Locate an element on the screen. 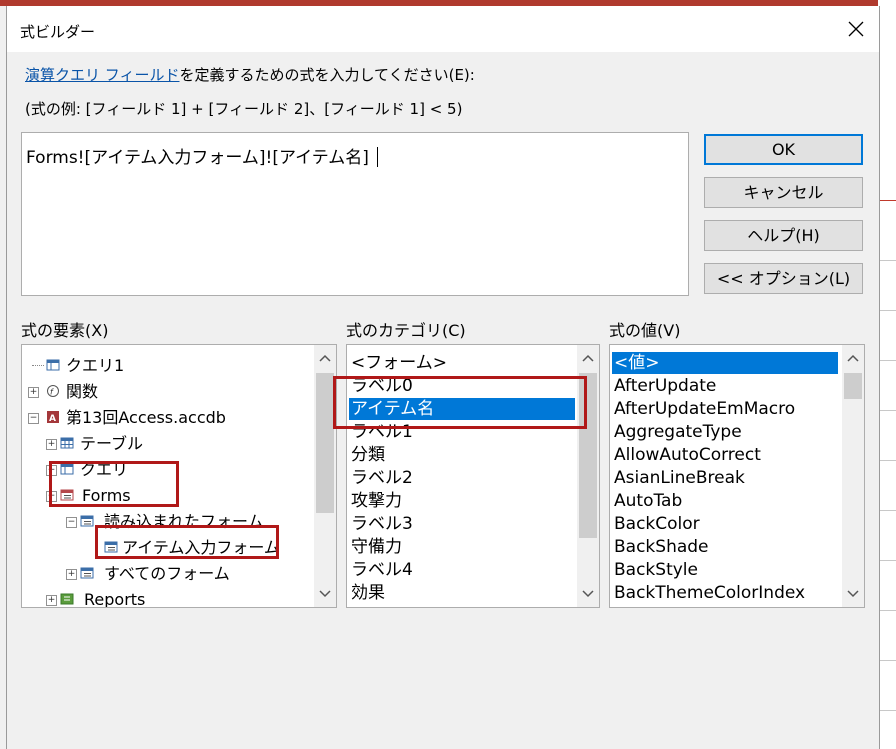  calculated-field-link: 演算クエリ フィールド is located at coordinates (102, 75).